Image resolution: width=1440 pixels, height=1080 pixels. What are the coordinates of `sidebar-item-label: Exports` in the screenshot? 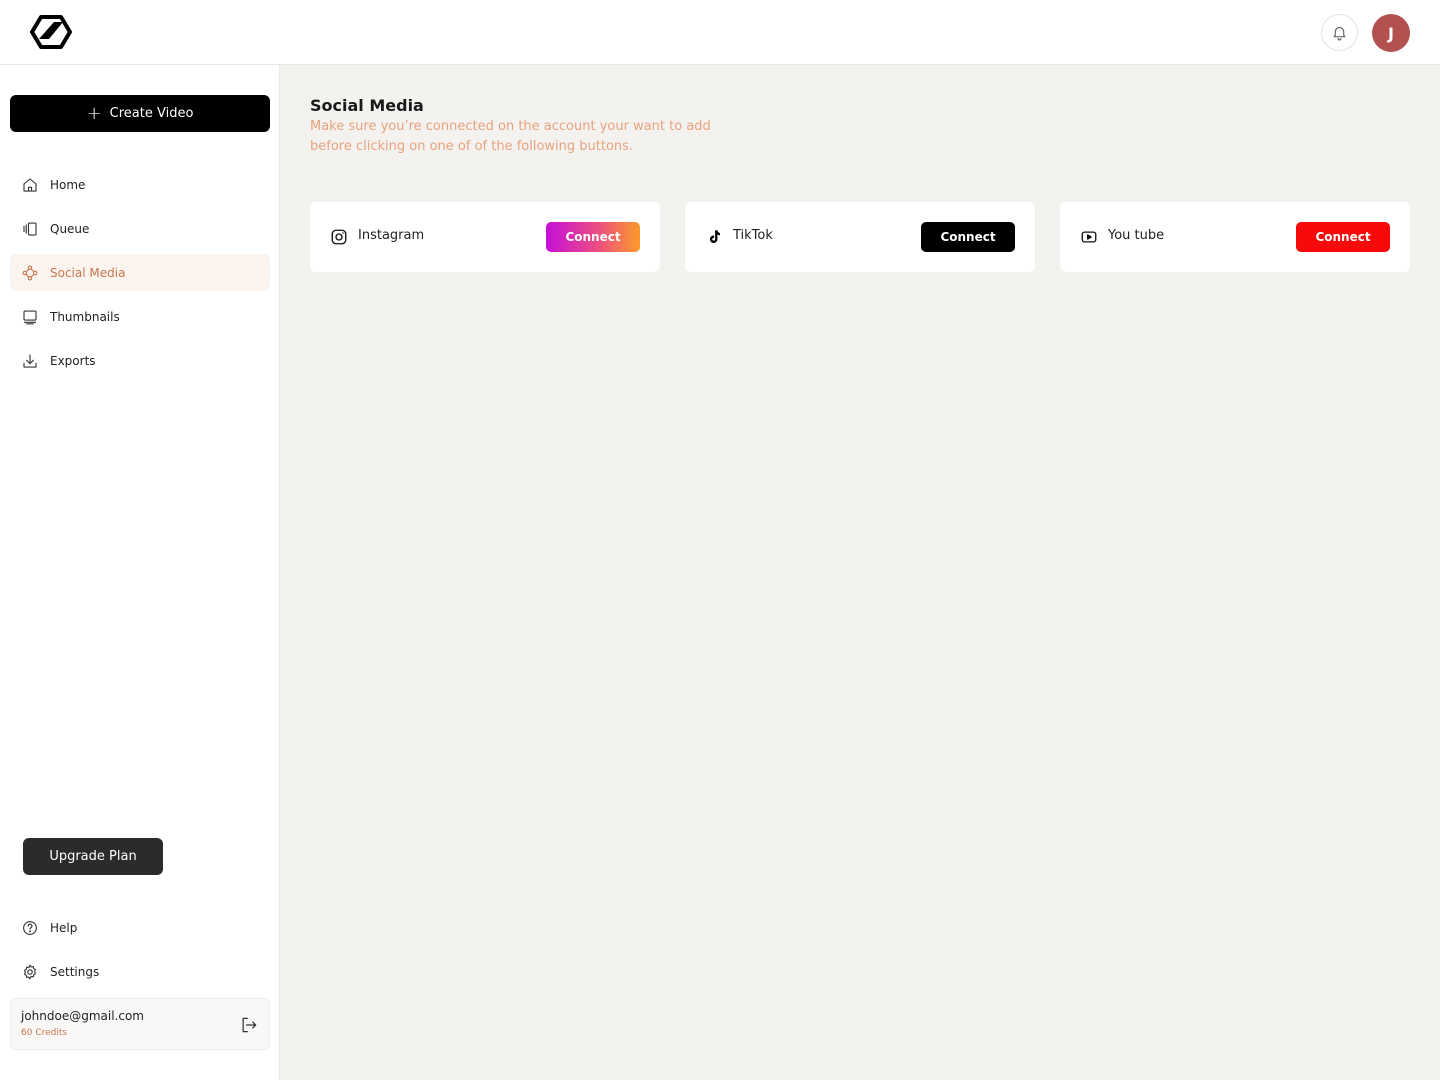 It's located at (73, 360).